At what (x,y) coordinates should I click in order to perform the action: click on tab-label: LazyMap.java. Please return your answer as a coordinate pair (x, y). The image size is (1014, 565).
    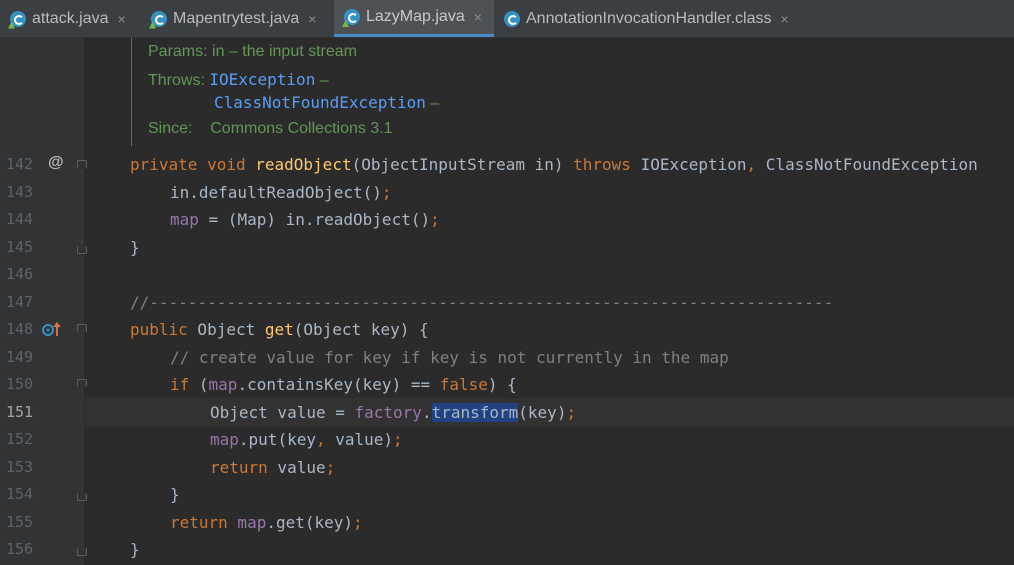
    Looking at the image, I should click on (415, 16).